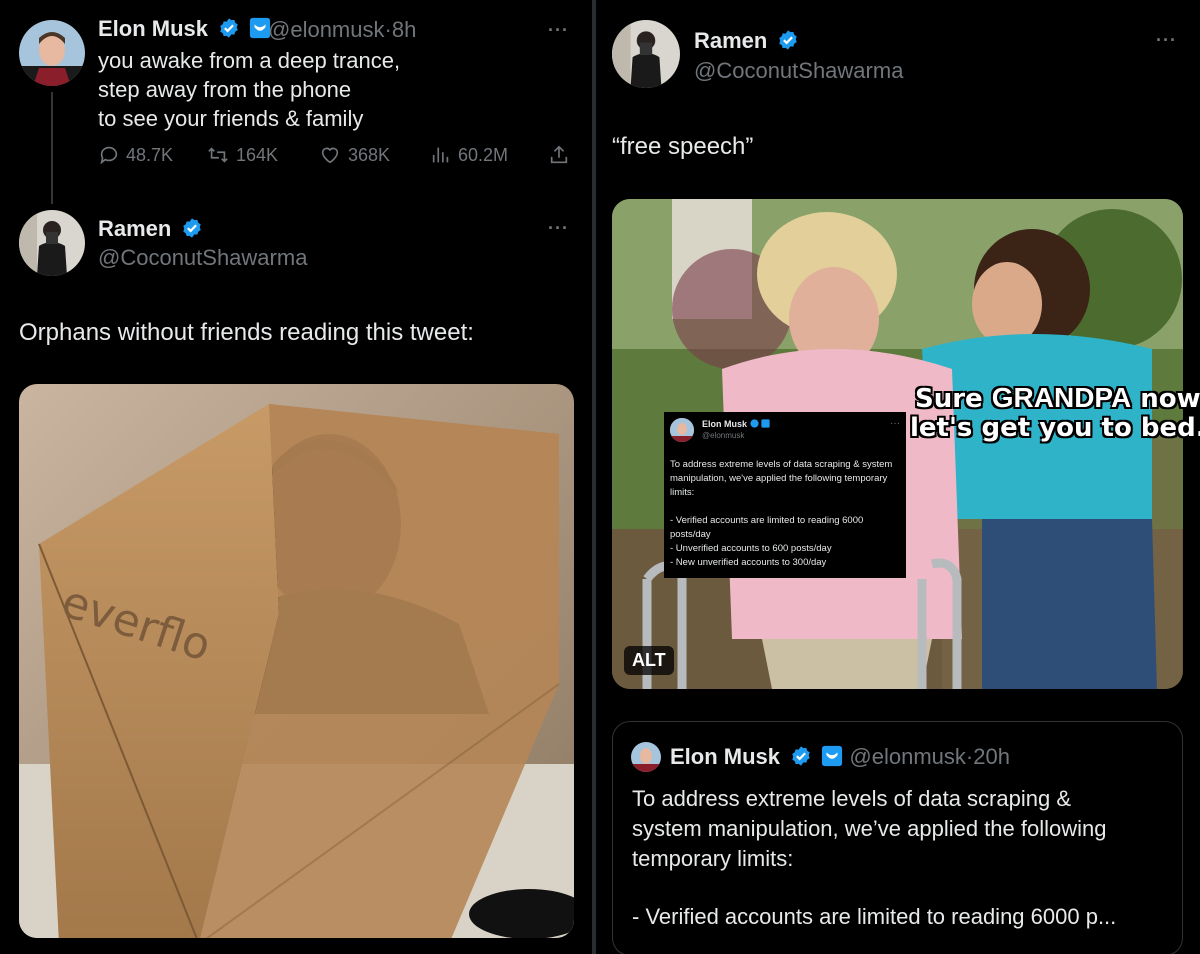 Image resolution: width=1200 pixels, height=954 pixels. I want to click on reply-button: 48.7K, so click(135, 155).